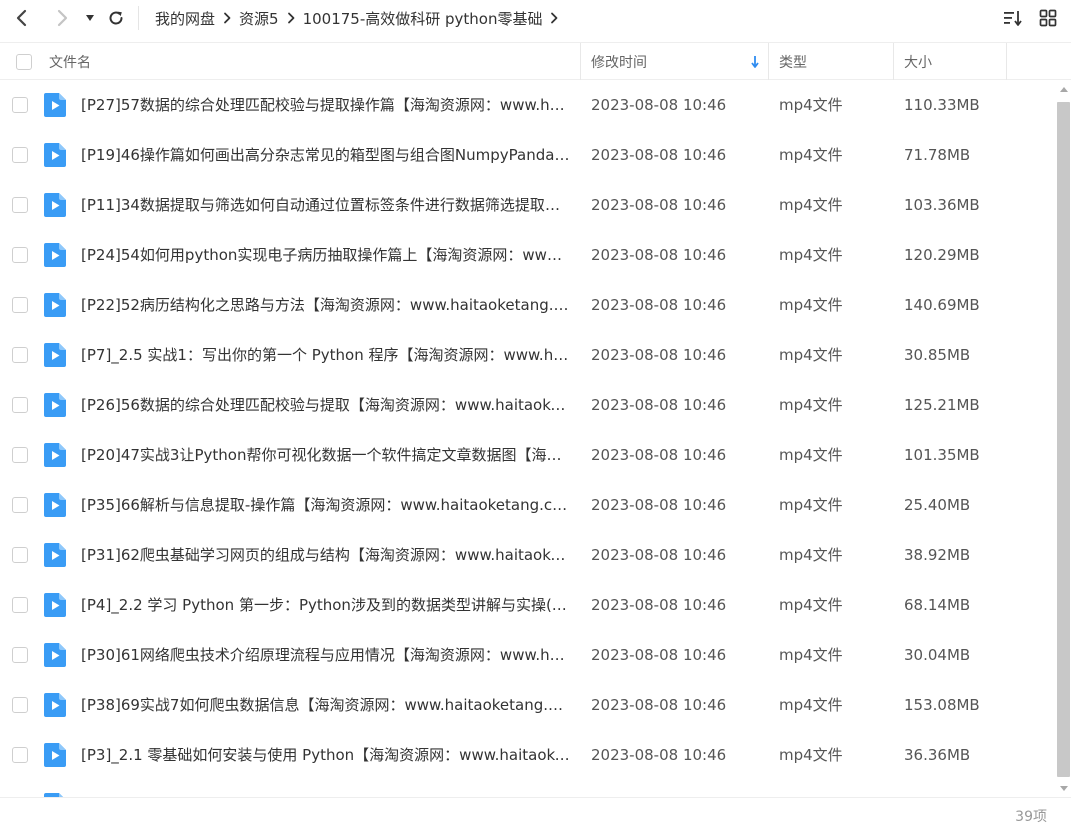 This screenshot has width=1071, height=828. I want to click on scroll-thumb, so click(1063, 439).